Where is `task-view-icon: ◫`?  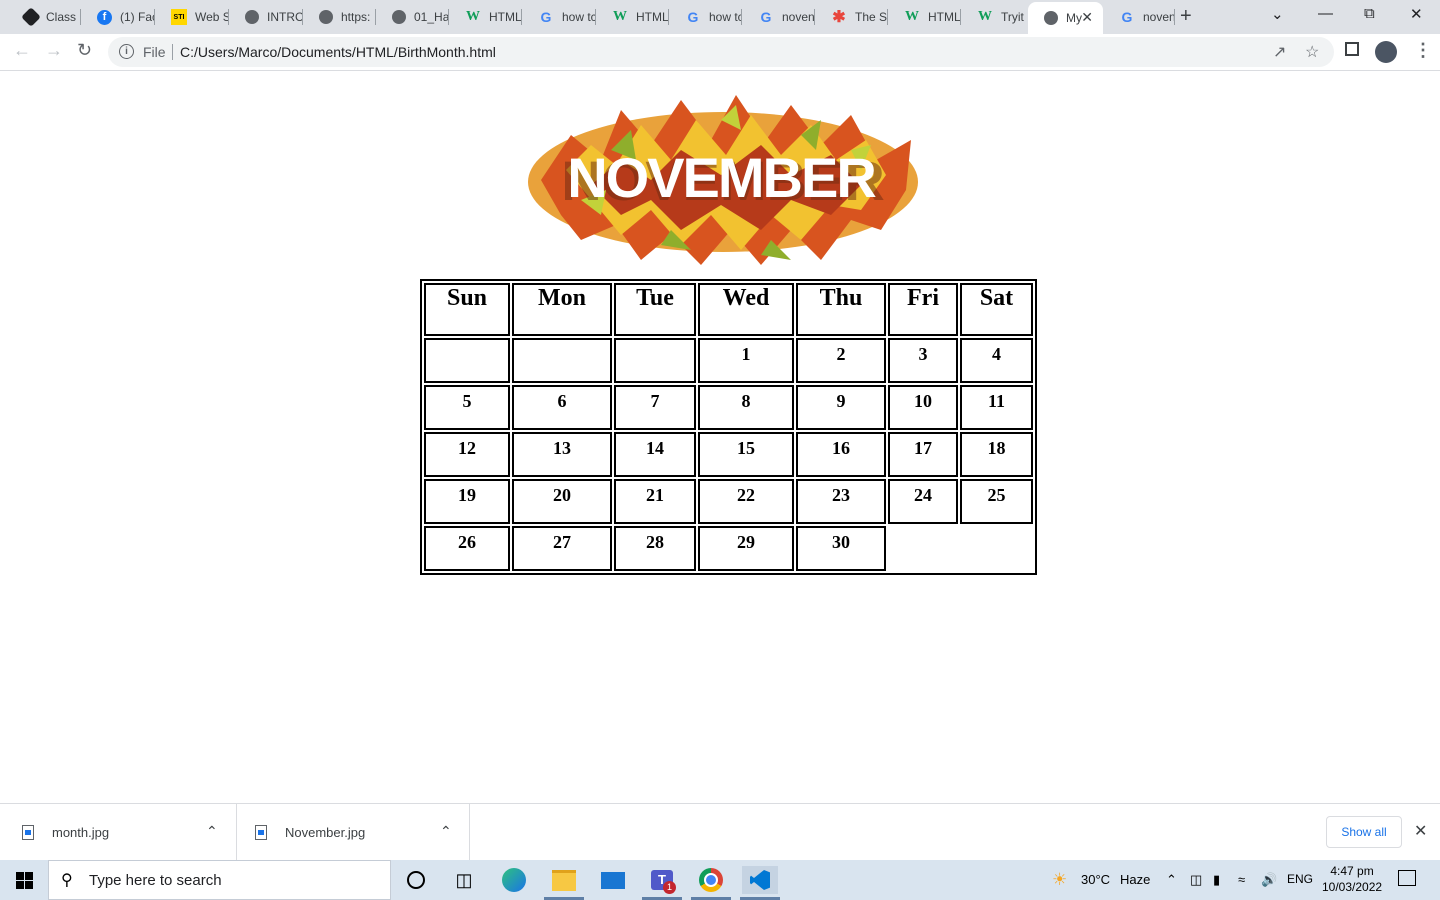 task-view-icon: ◫ is located at coordinates (464, 880).